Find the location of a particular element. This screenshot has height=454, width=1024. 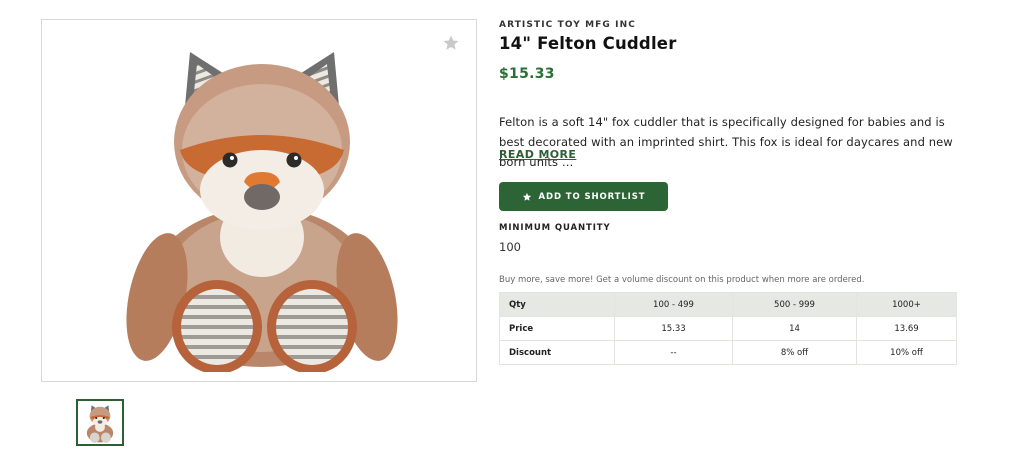

read-more-link: READ MORE is located at coordinates (537, 154).